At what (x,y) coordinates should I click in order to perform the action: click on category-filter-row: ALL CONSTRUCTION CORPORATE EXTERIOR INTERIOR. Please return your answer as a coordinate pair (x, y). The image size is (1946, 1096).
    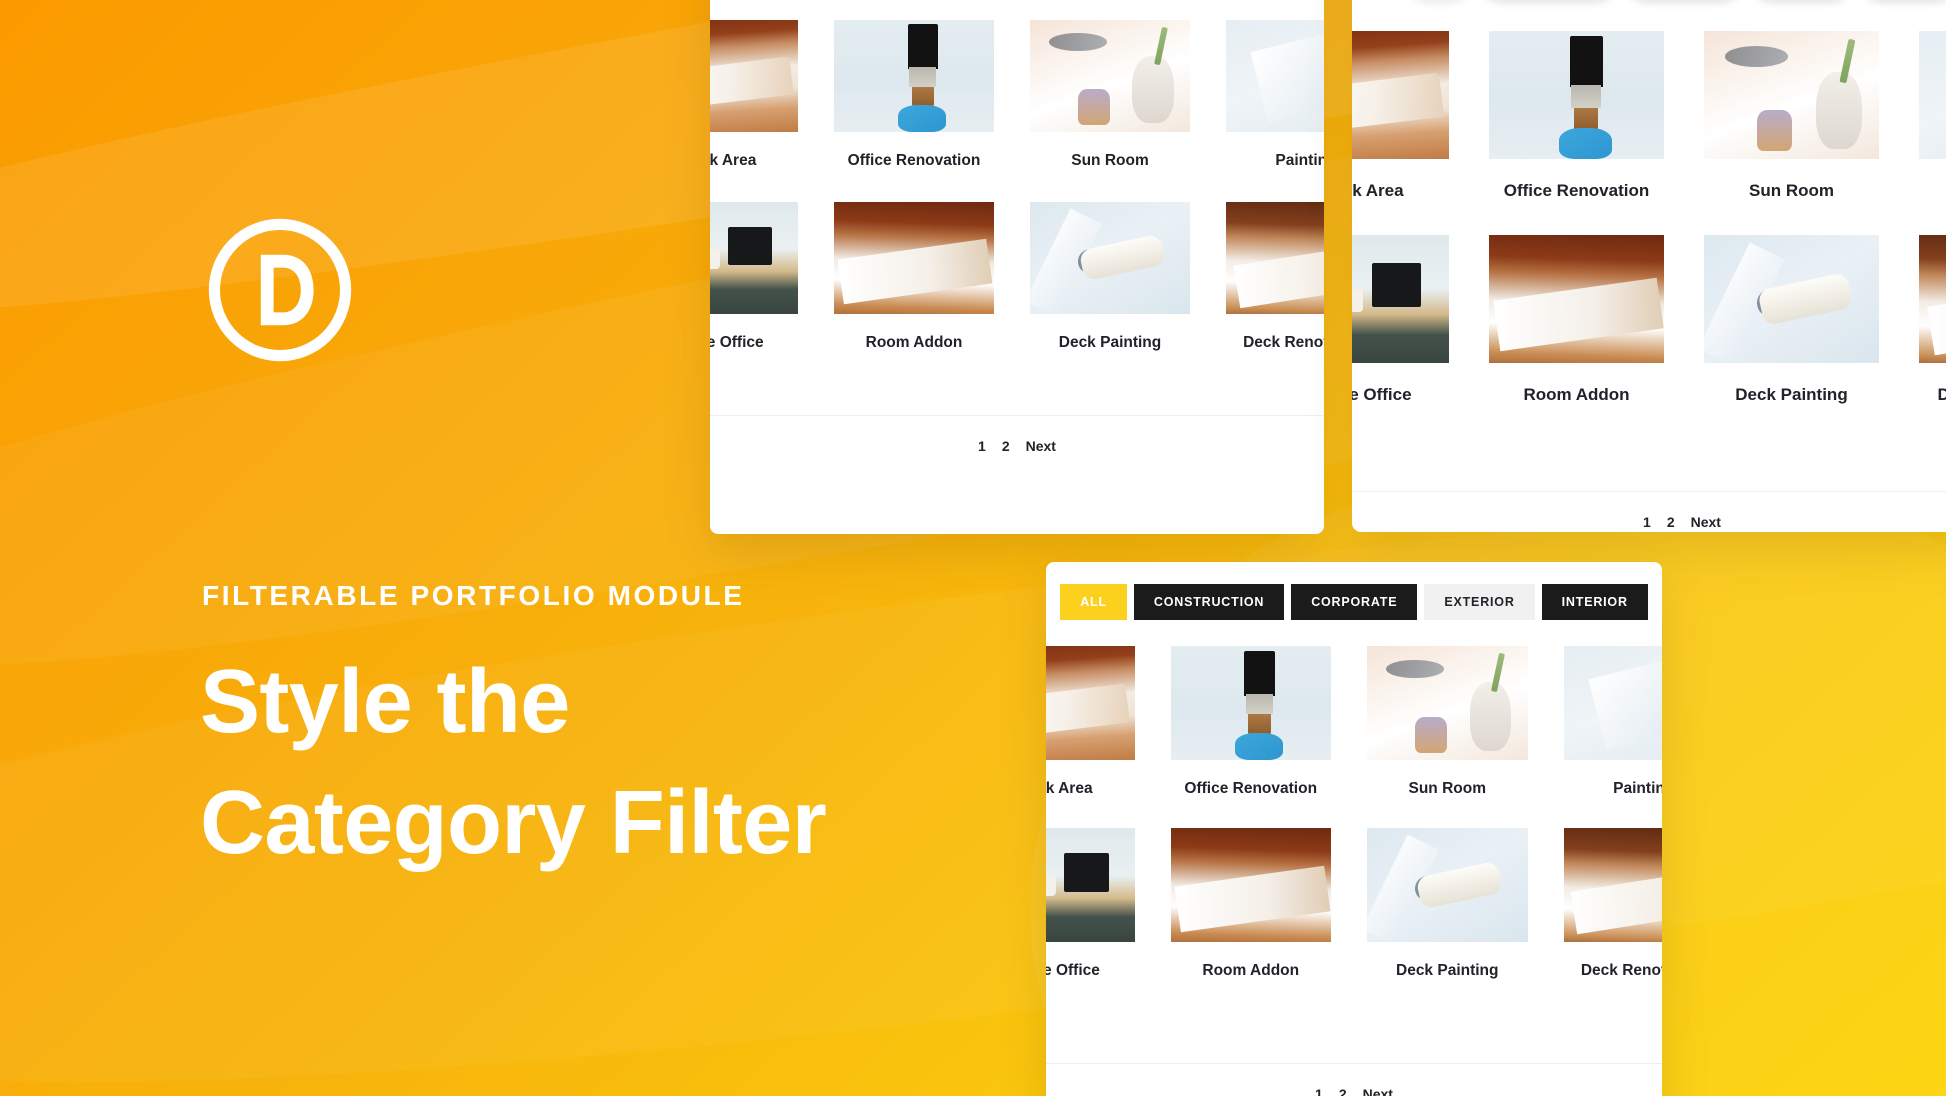
    Looking at the image, I should click on (1354, 591).